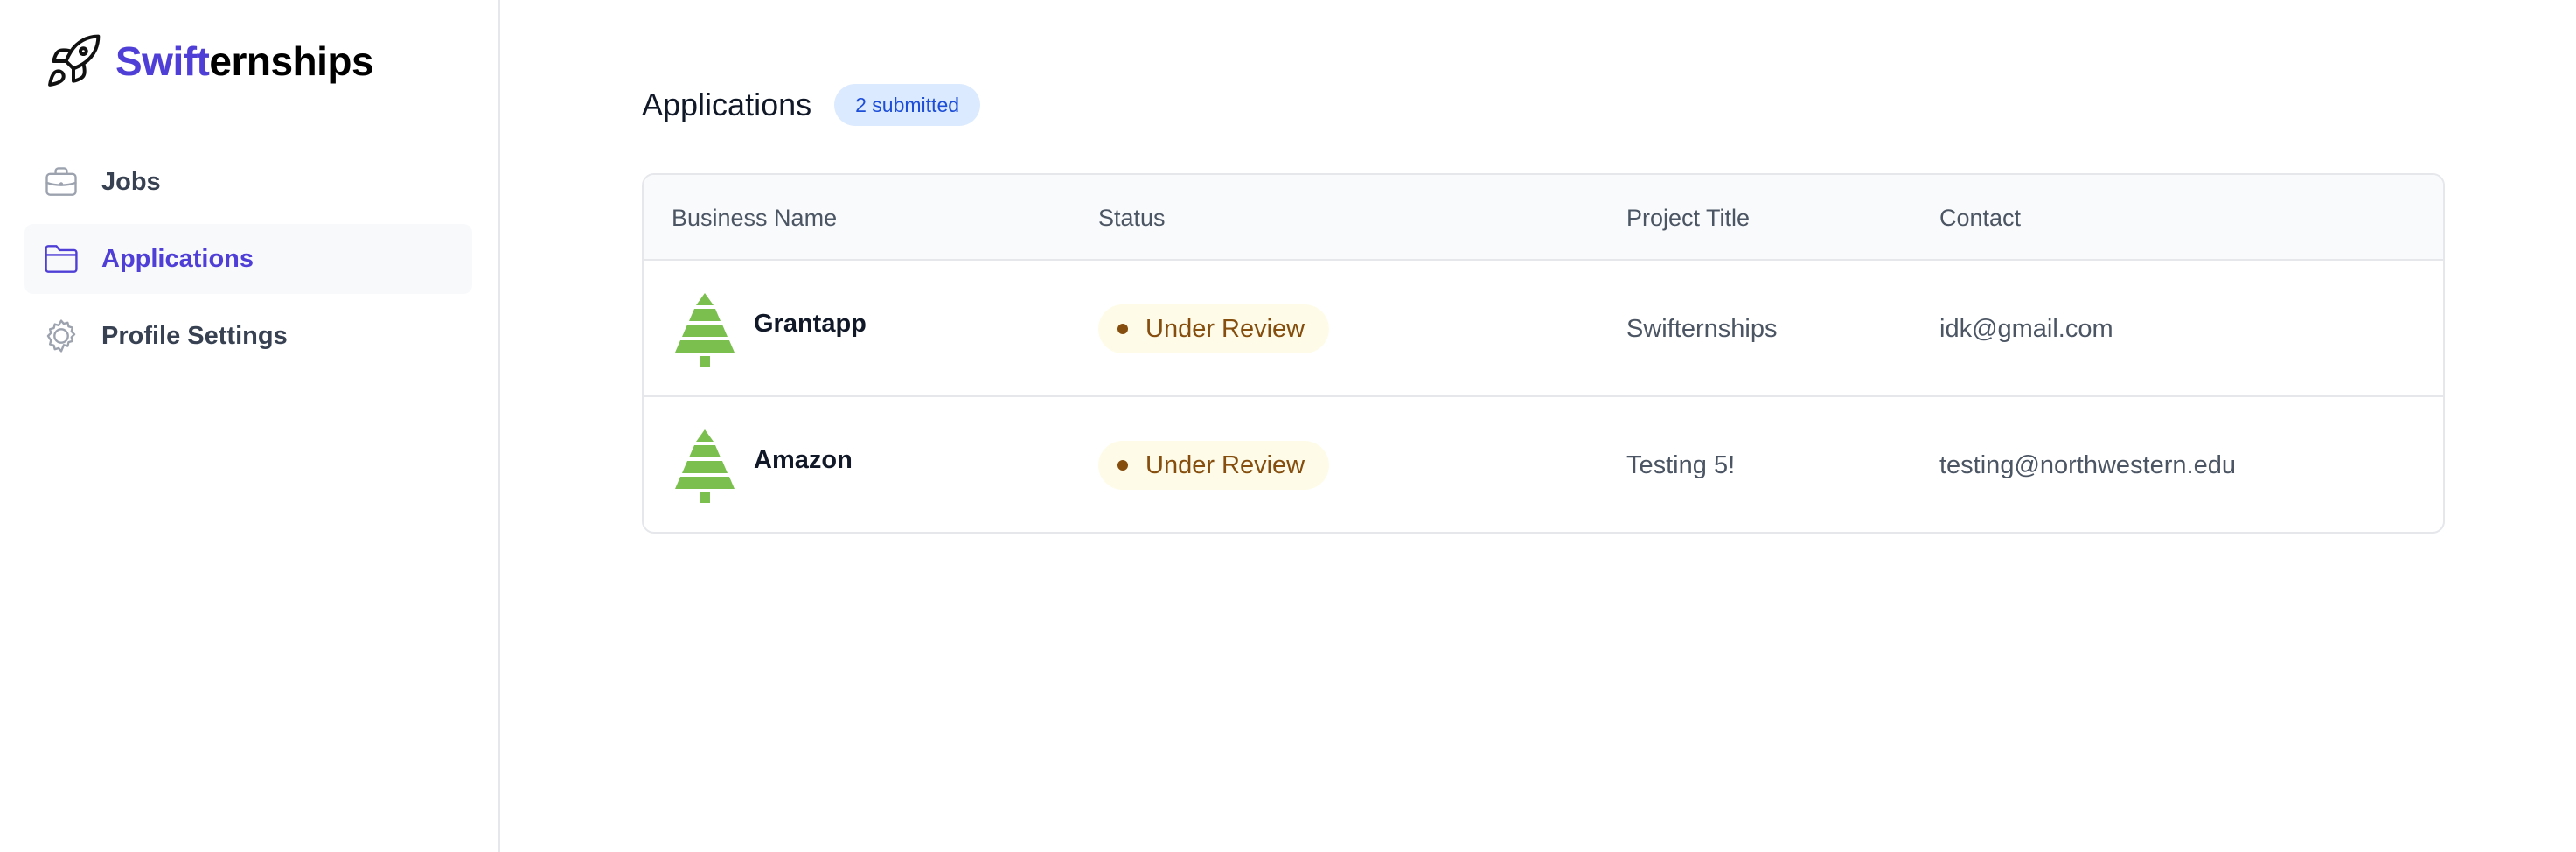 This screenshot has height=852, width=2576. What do you see at coordinates (1980, 218) in the screenshot?
I see `column-header-contact: Contact` at bounding box center [1980, 218].